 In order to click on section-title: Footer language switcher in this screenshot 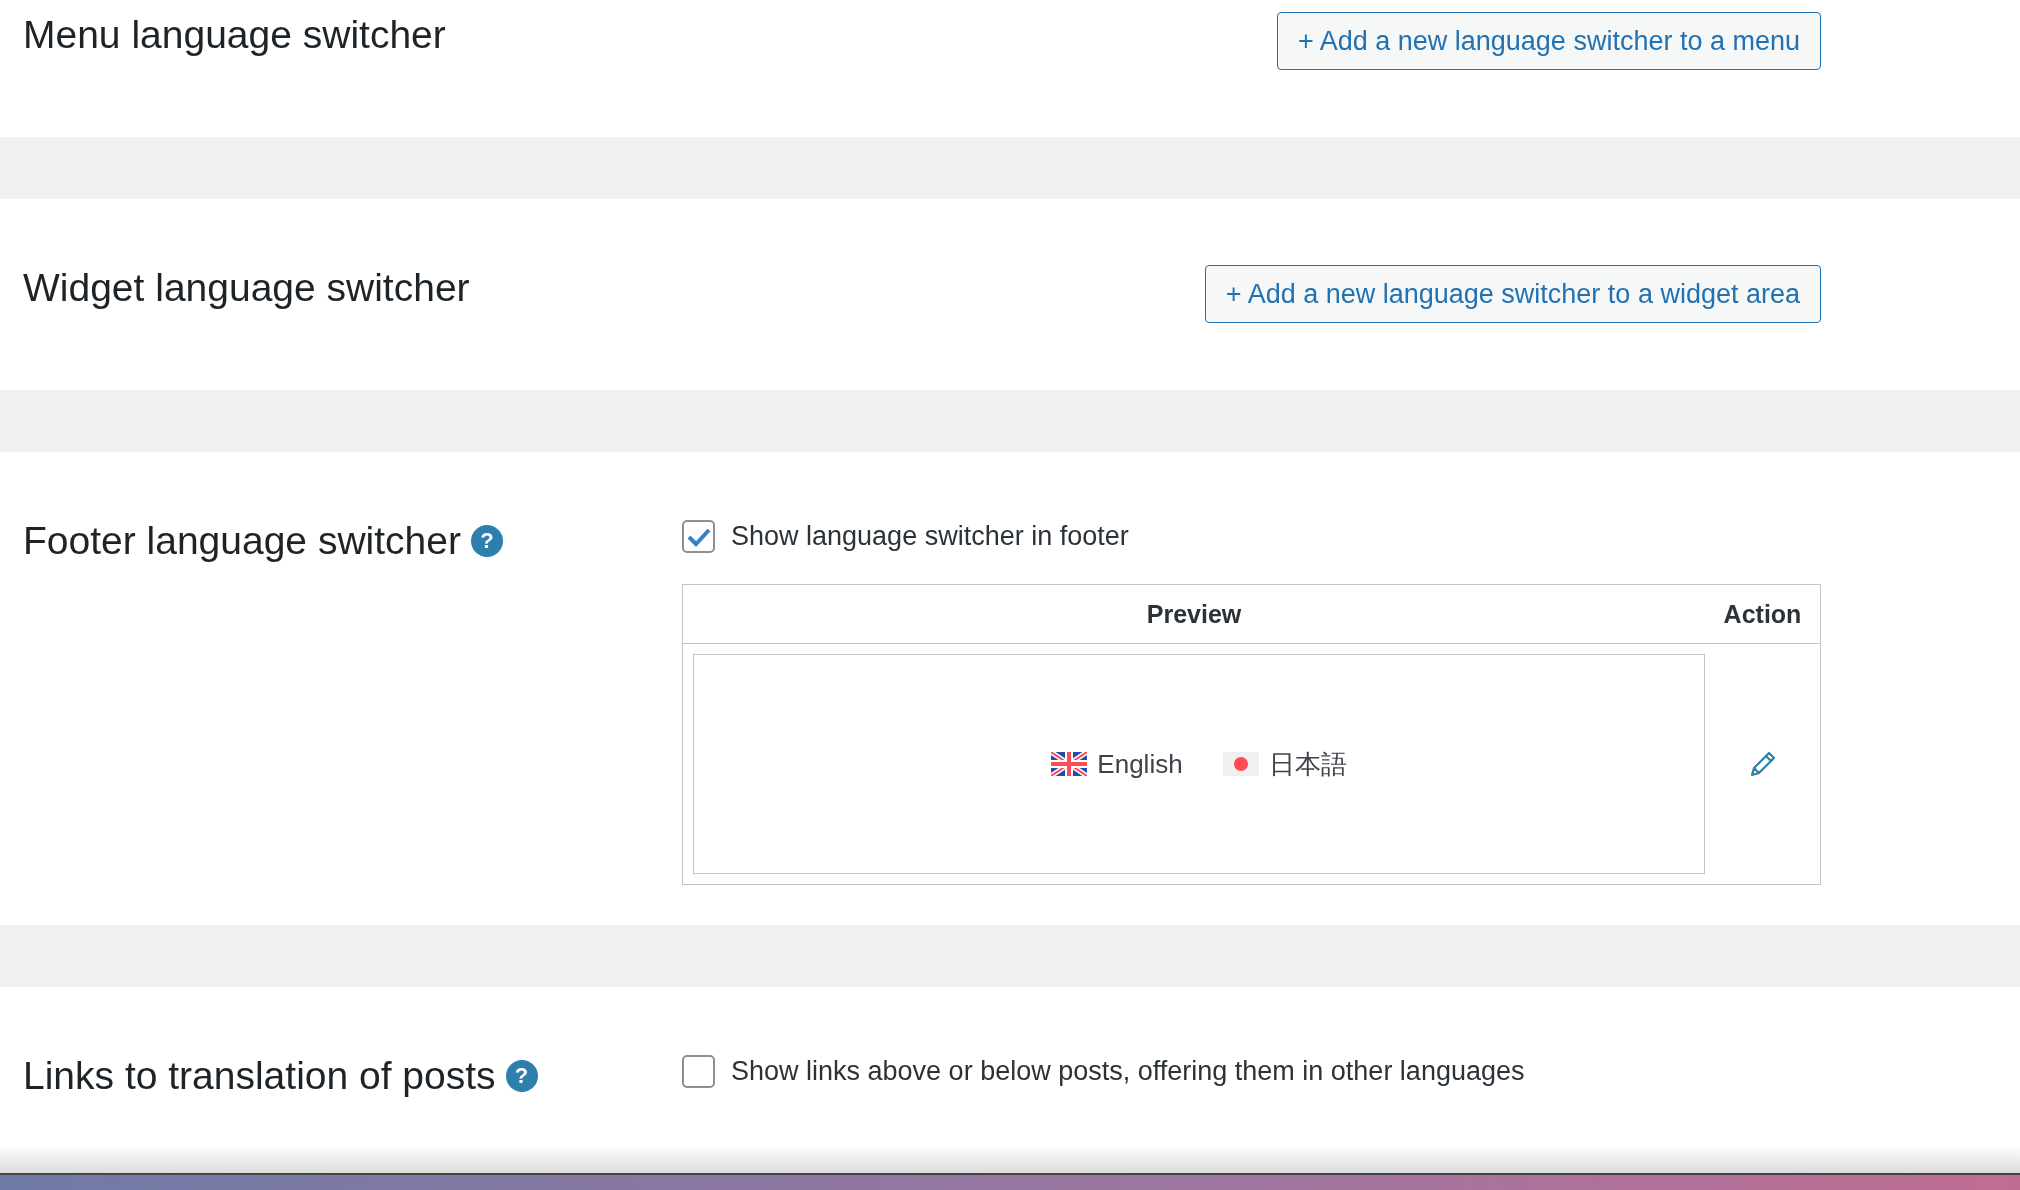, I will do `click(242, 541)`.